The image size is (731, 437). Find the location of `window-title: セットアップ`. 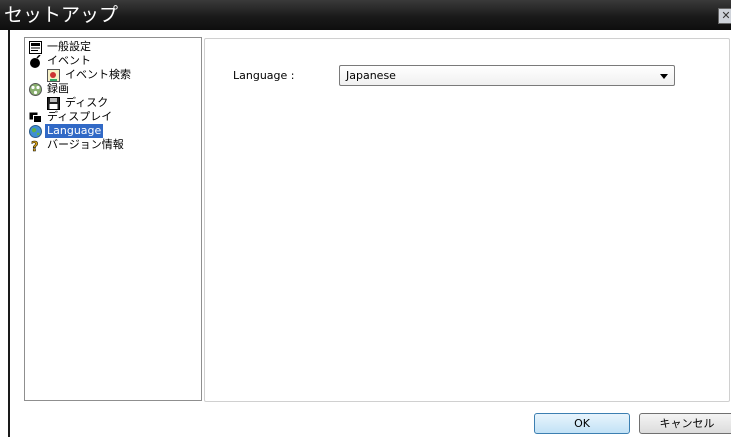

window-title: セットアップ is located at coordinates (61, 15).